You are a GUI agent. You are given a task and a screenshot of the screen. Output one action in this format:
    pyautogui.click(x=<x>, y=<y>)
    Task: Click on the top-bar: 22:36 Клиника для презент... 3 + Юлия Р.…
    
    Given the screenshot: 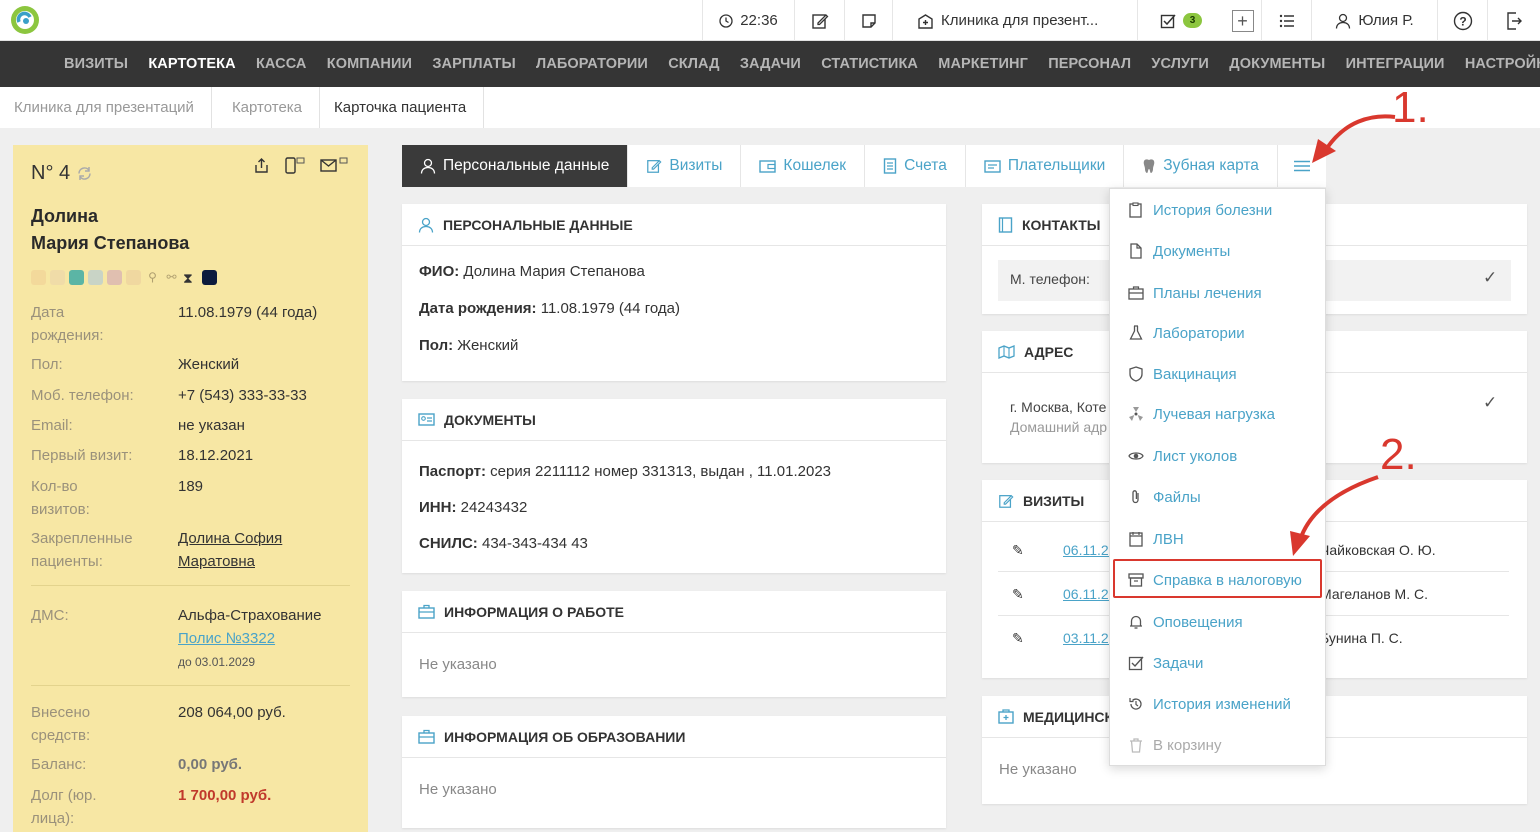 What is the action you would take?
    pyautogui.click(x=770, y=20)
    